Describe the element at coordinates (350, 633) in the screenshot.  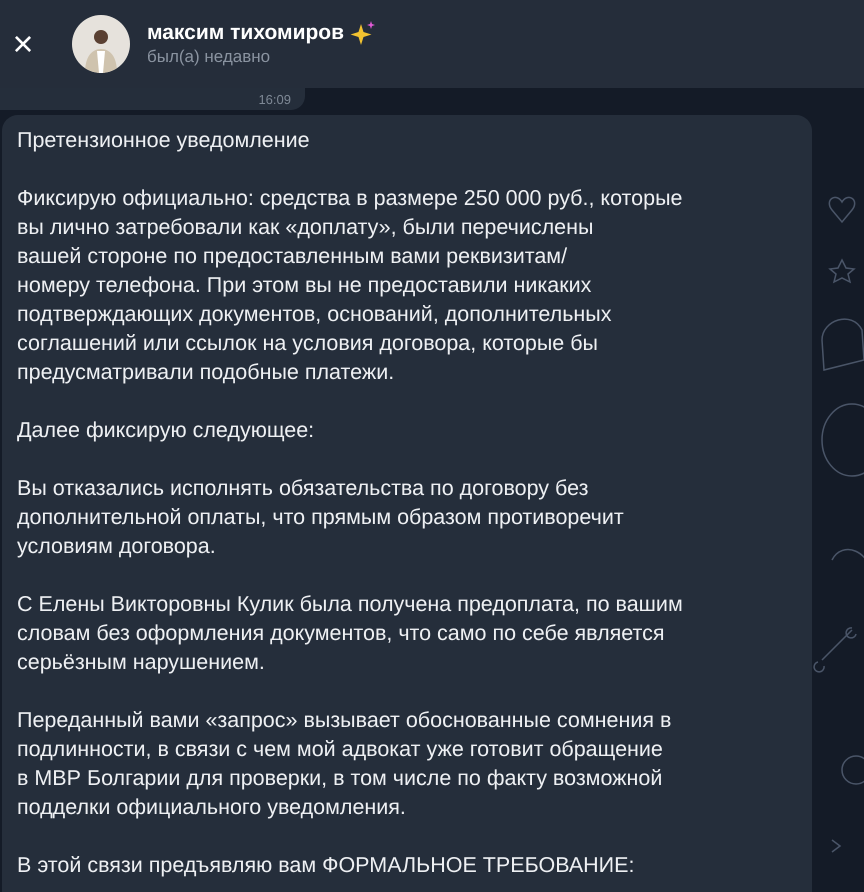
I see `message-paragraph: С Елены Викторовны Кулик была получена предоплата, по вашим словам без оформления документов, что само по себе является серьёзным нарушением.` at that location.